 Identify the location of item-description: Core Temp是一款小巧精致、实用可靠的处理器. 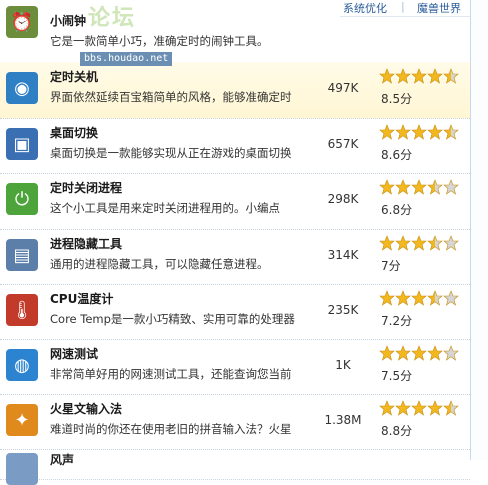
(172, 319).